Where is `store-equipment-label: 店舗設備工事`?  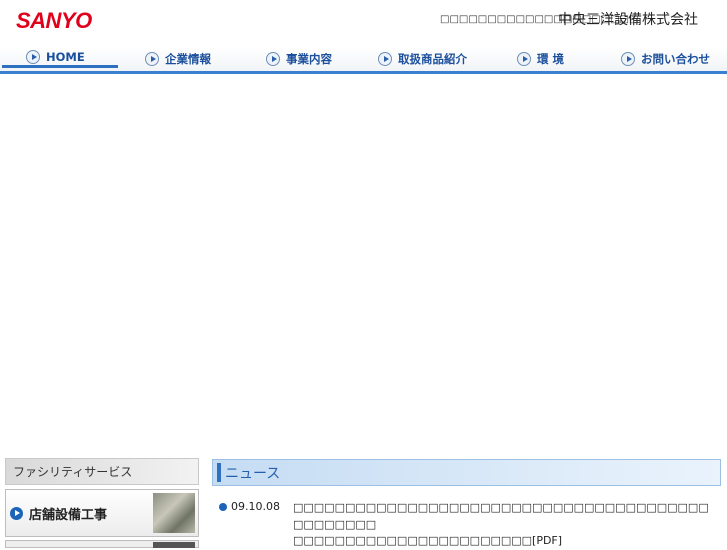
store-equipment-label: 店舗設備工事 is located at coordinates (68, 515).